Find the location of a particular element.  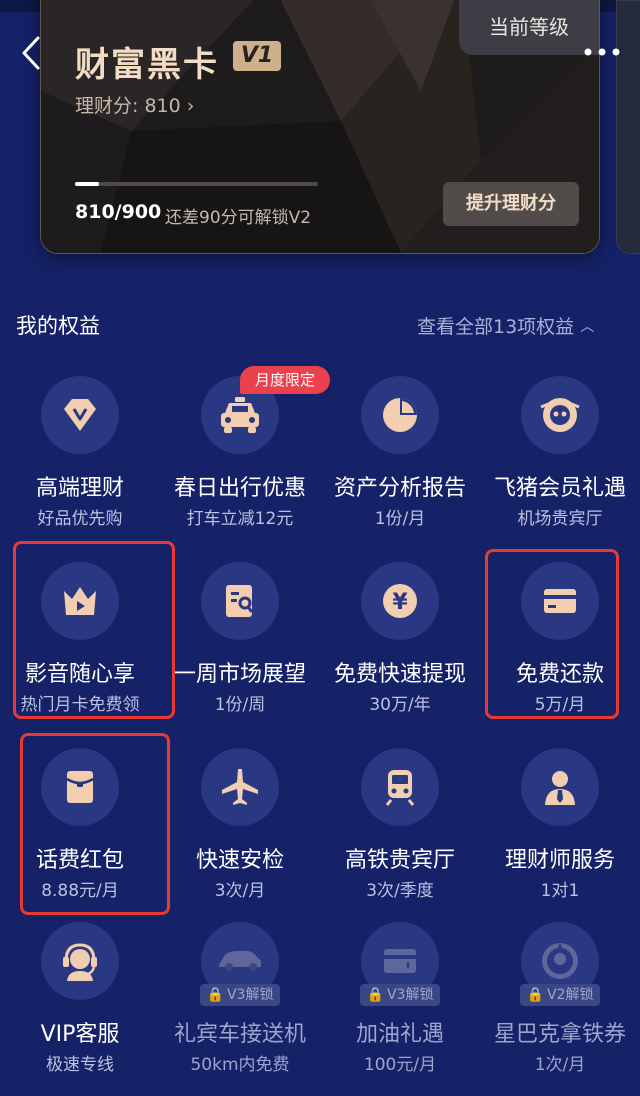

chevron-up-icon: ︿ is located at coordinates (587, 327).